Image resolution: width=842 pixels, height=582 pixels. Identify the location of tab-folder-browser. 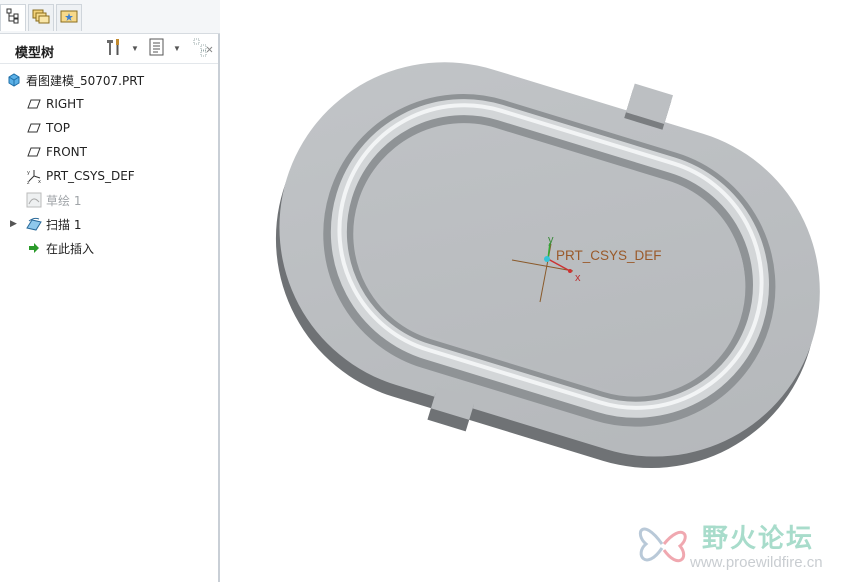
(41, 17).